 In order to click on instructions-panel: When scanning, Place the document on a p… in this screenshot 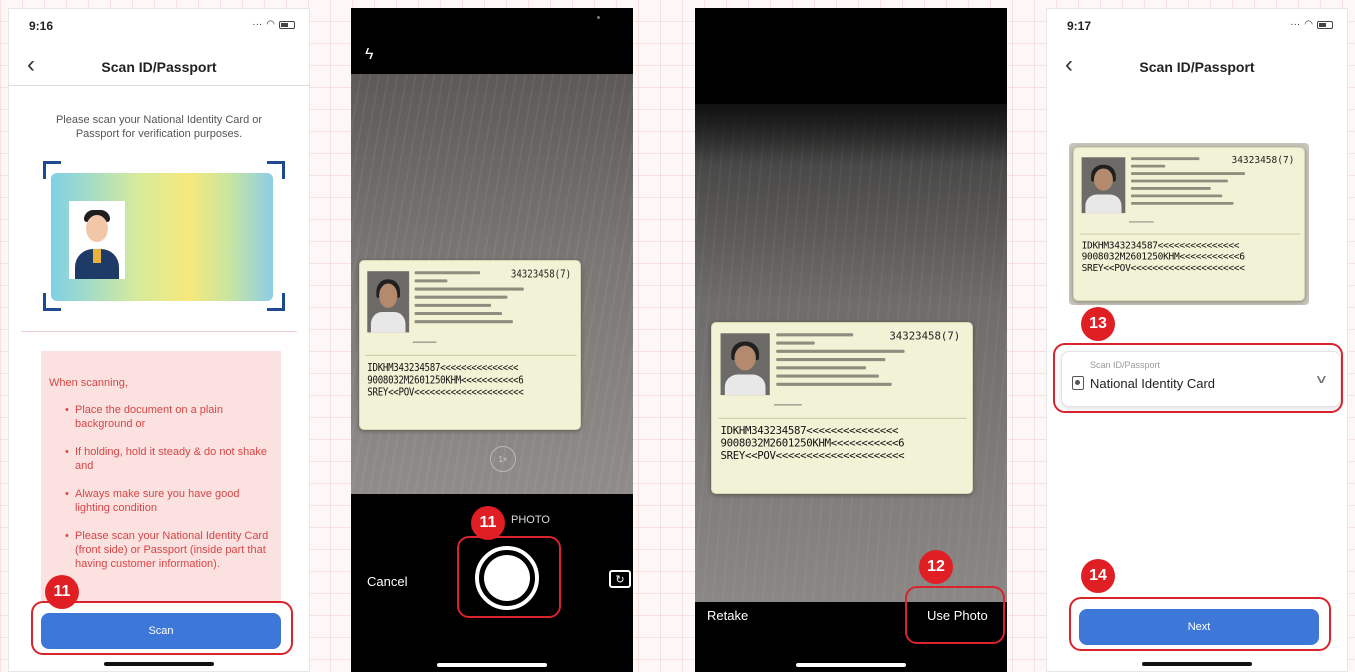, I will do `click(161, 476)`.